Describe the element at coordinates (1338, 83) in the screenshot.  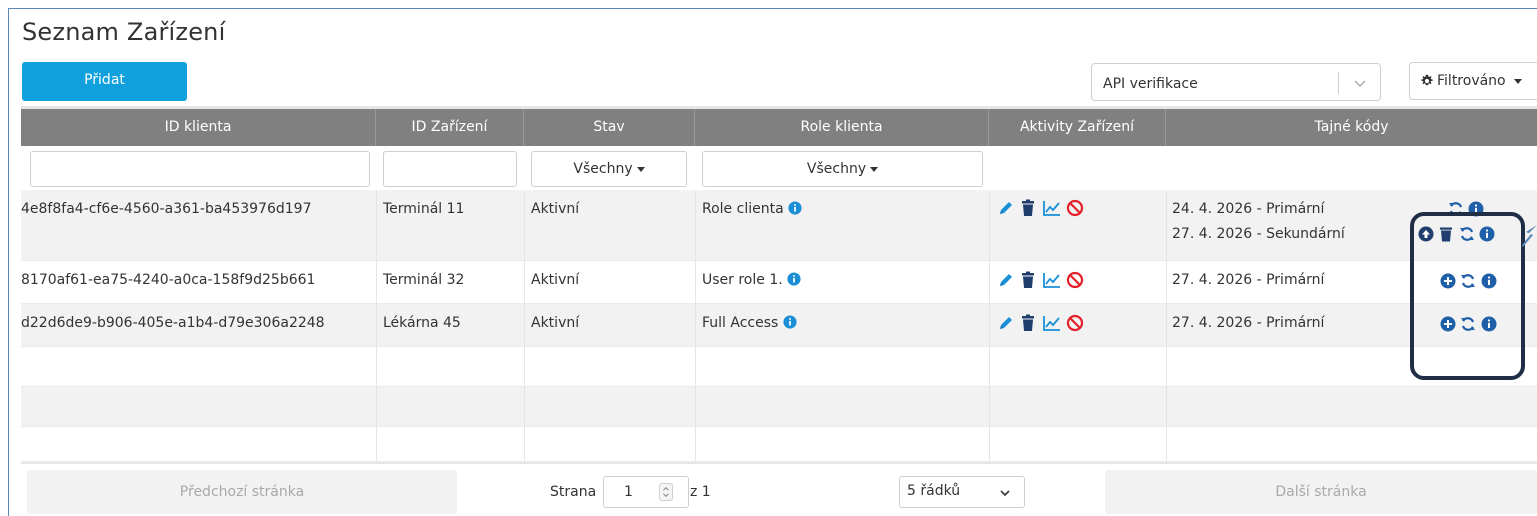
I see `select-separator` at that location.